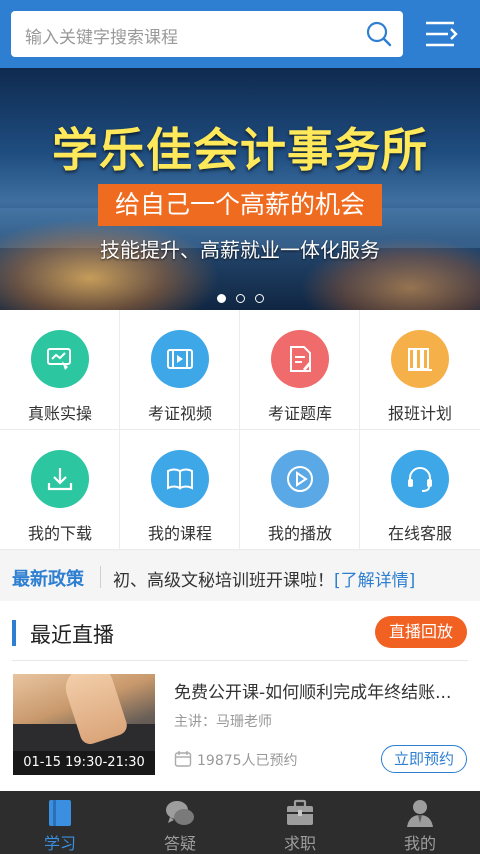 The height and width of the screenshot is (854, 480). What do you see at coordinates (72, 635) in the screenshot?
I see `section-title: 最近直播` at bounding box center [72, 635].